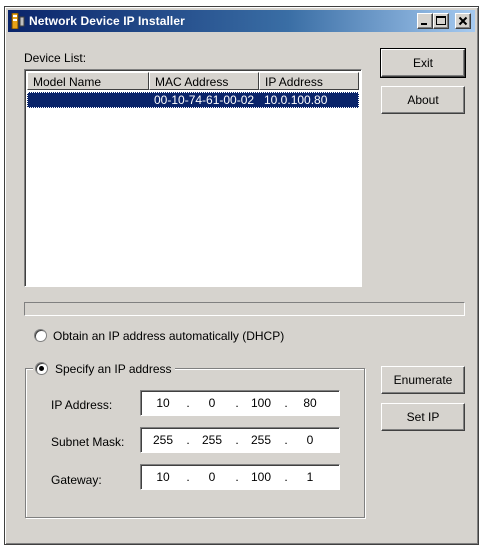  Describe the element at coordinates (423, 417) in the screenshot. I see `set-ip-button: Set IP` at that location.